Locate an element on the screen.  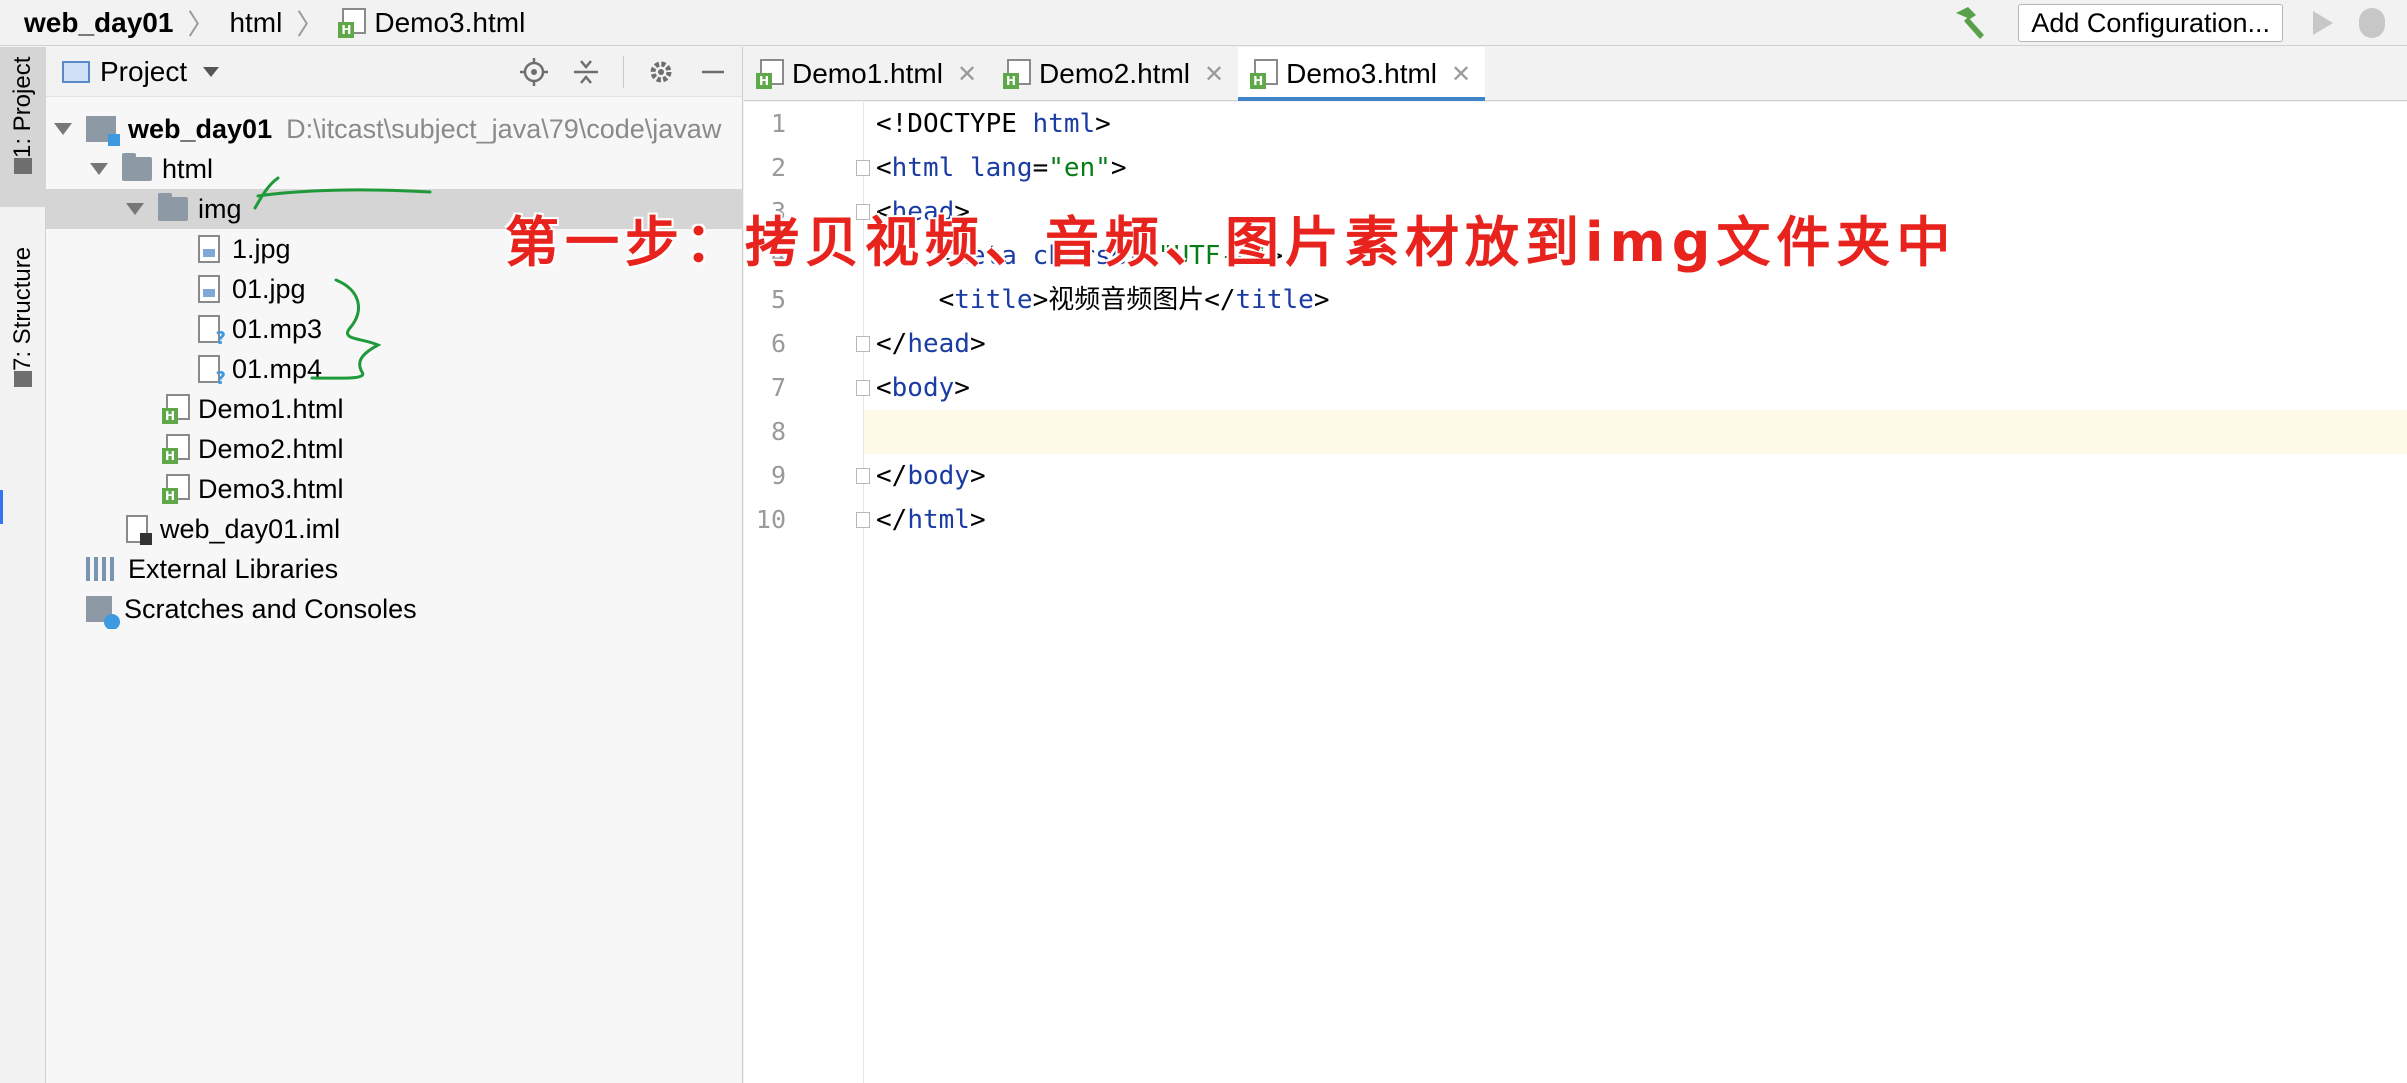
tree-item-label: Demo3.html is located at coordinates (271, 488).